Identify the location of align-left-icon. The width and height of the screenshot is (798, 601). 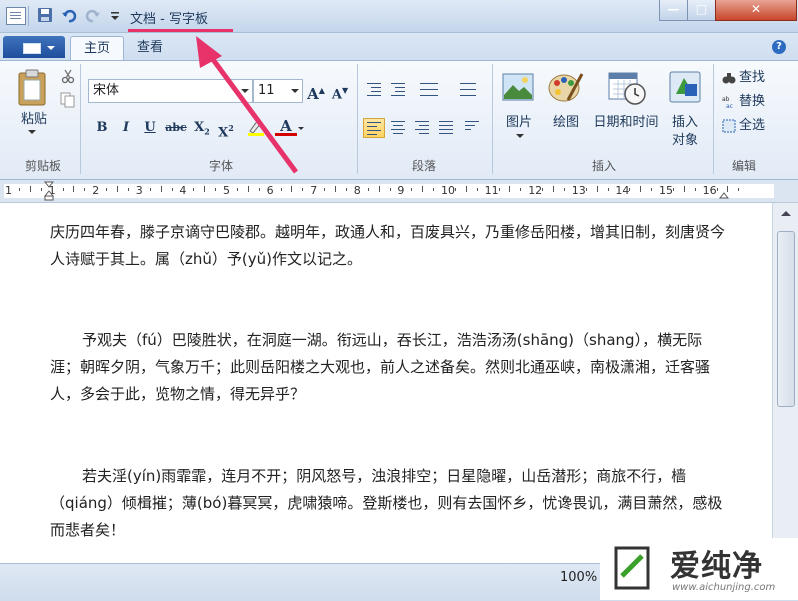
(374, 128).